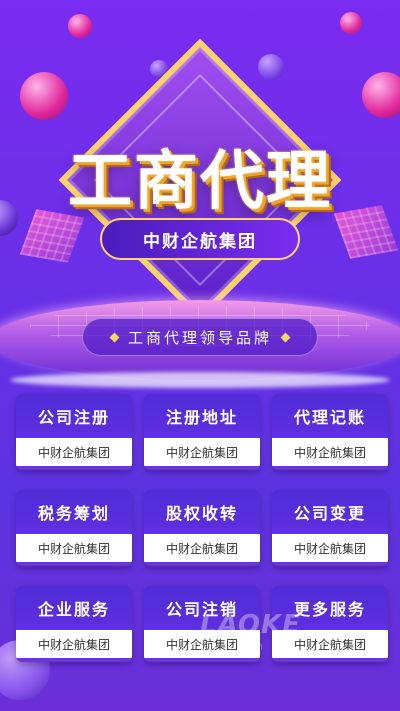 This screenshot has height=711, width=400. I want to click on service-card: 注册地址 中财企航集团, so click(202, 432).